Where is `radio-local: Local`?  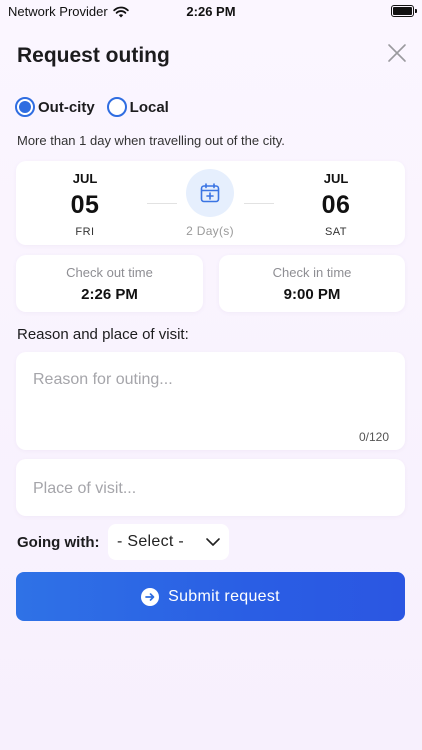
radio-local: Local is located at coordinates (137, 107).